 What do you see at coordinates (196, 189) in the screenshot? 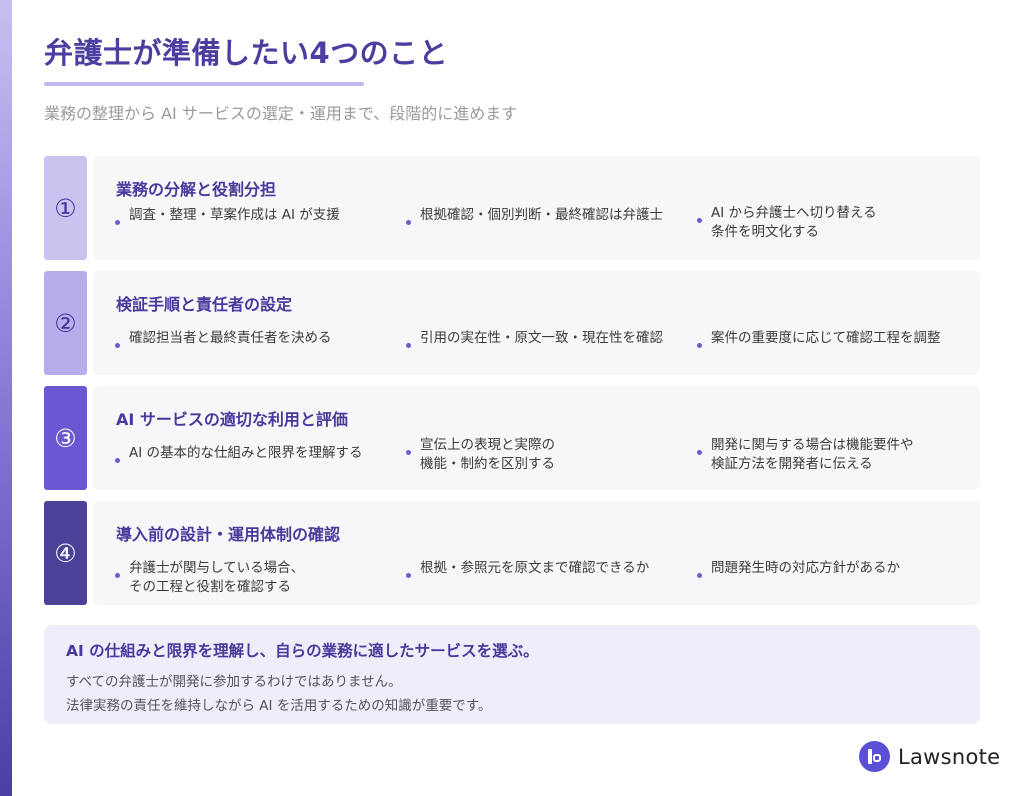
I see `step-title: 業務の分解と役割分担` at bounding box center [196, 189].